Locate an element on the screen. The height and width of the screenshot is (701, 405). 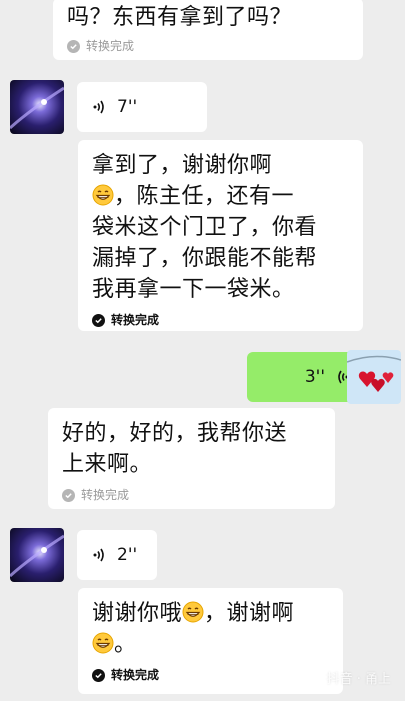
user-avatar is located at coordinates (374, 377).